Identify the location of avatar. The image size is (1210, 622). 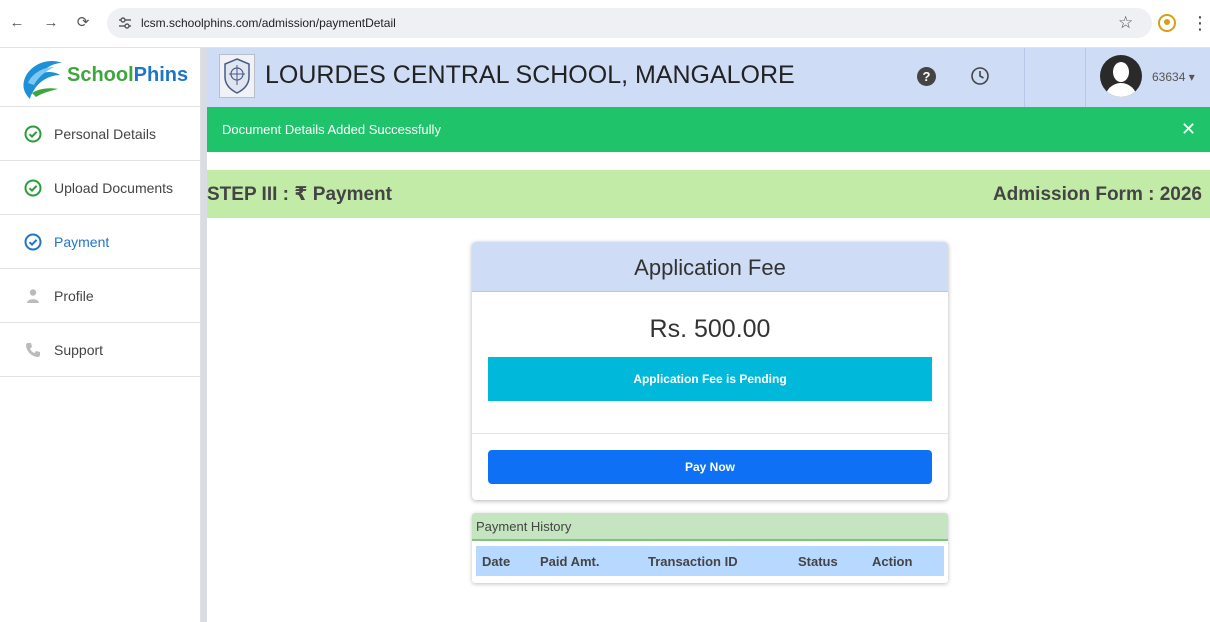
(1121, 76).